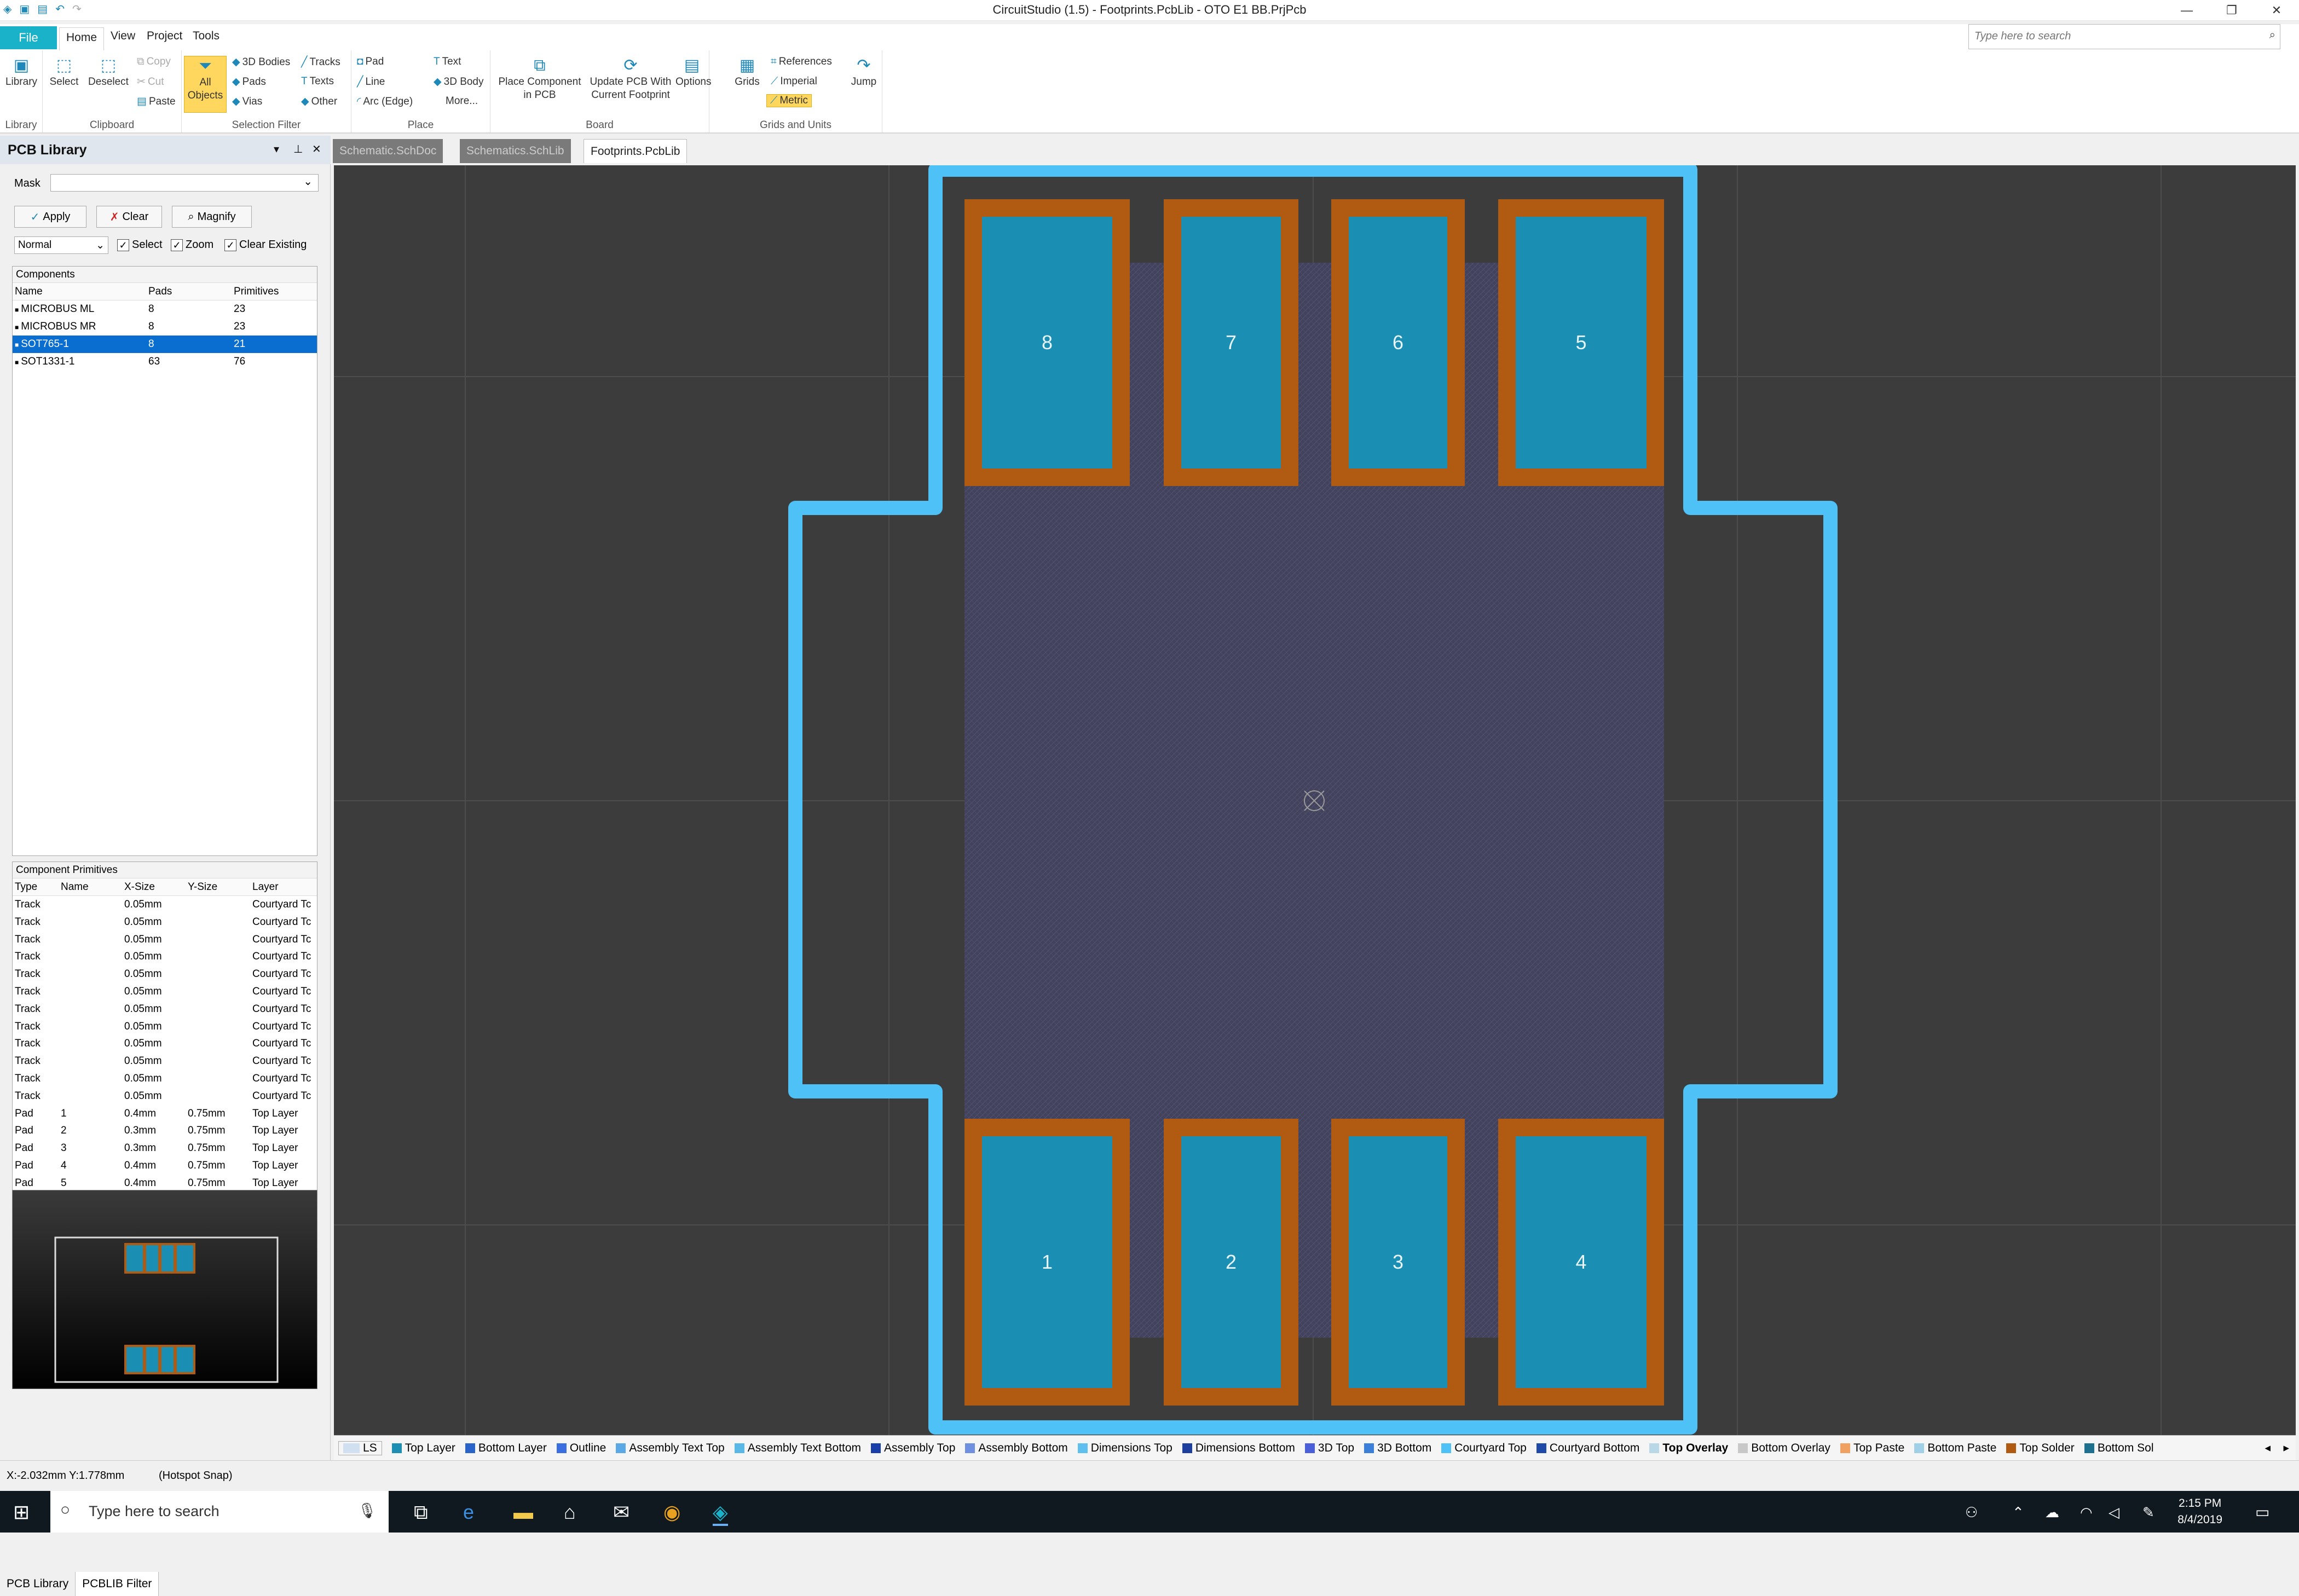  I want to click on layer-tab: Assembly Text Bottom, so click(798, 1448).